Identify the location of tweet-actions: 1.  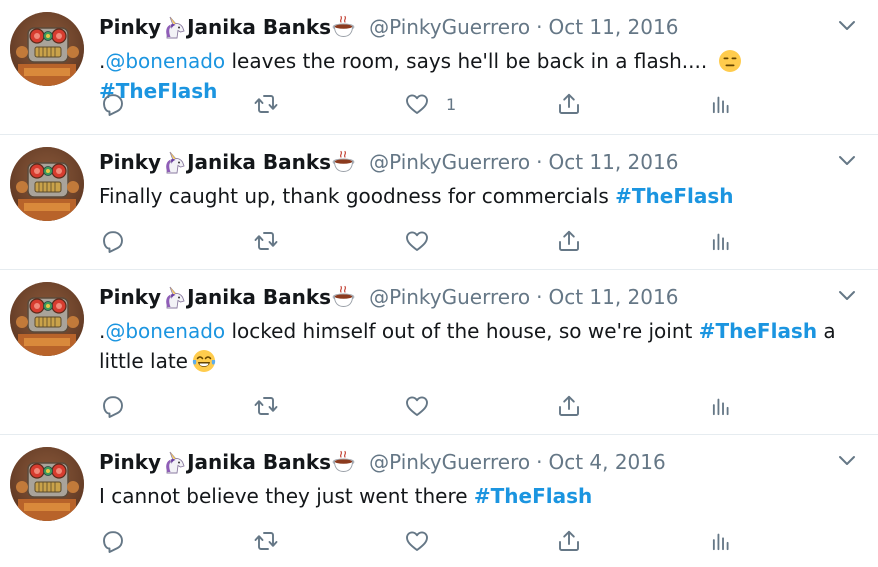
(419, 104).